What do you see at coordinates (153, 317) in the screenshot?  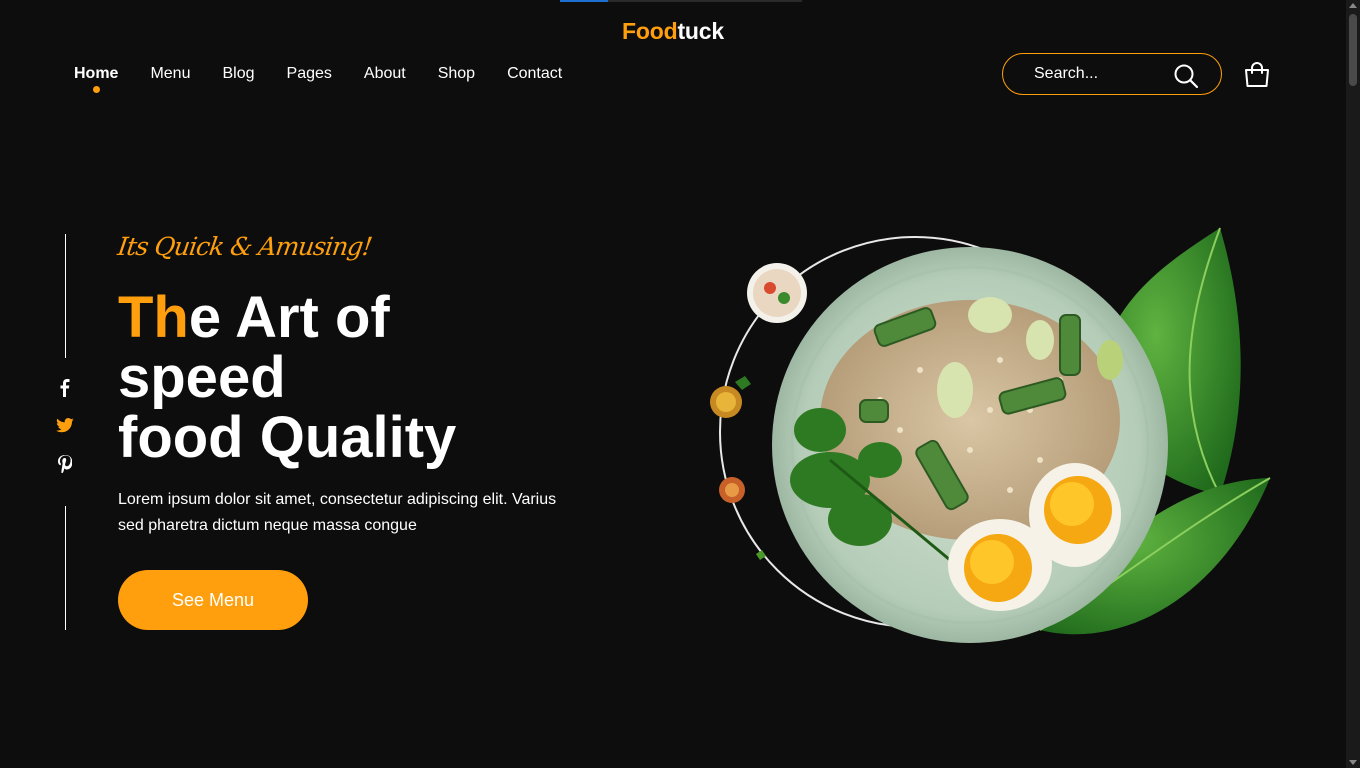 I see `headline-highlight: Th` at bounding box center [153, 317].